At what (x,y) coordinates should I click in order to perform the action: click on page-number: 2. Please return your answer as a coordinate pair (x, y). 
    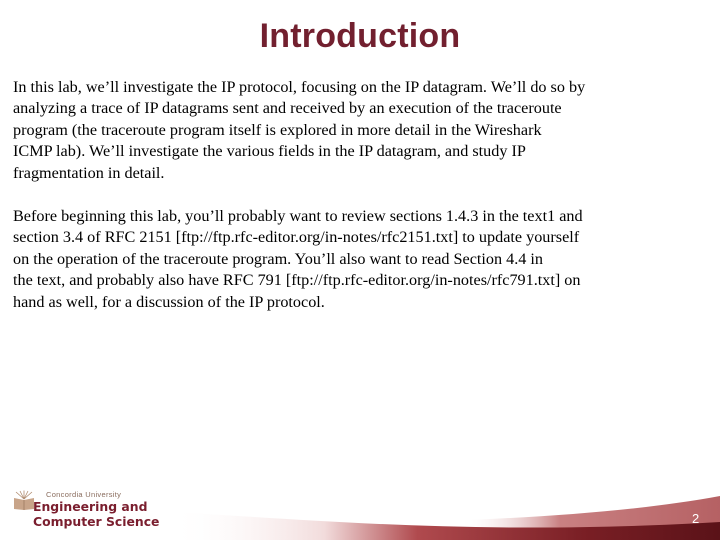
    Looking at the image, I should click on (696, 518).